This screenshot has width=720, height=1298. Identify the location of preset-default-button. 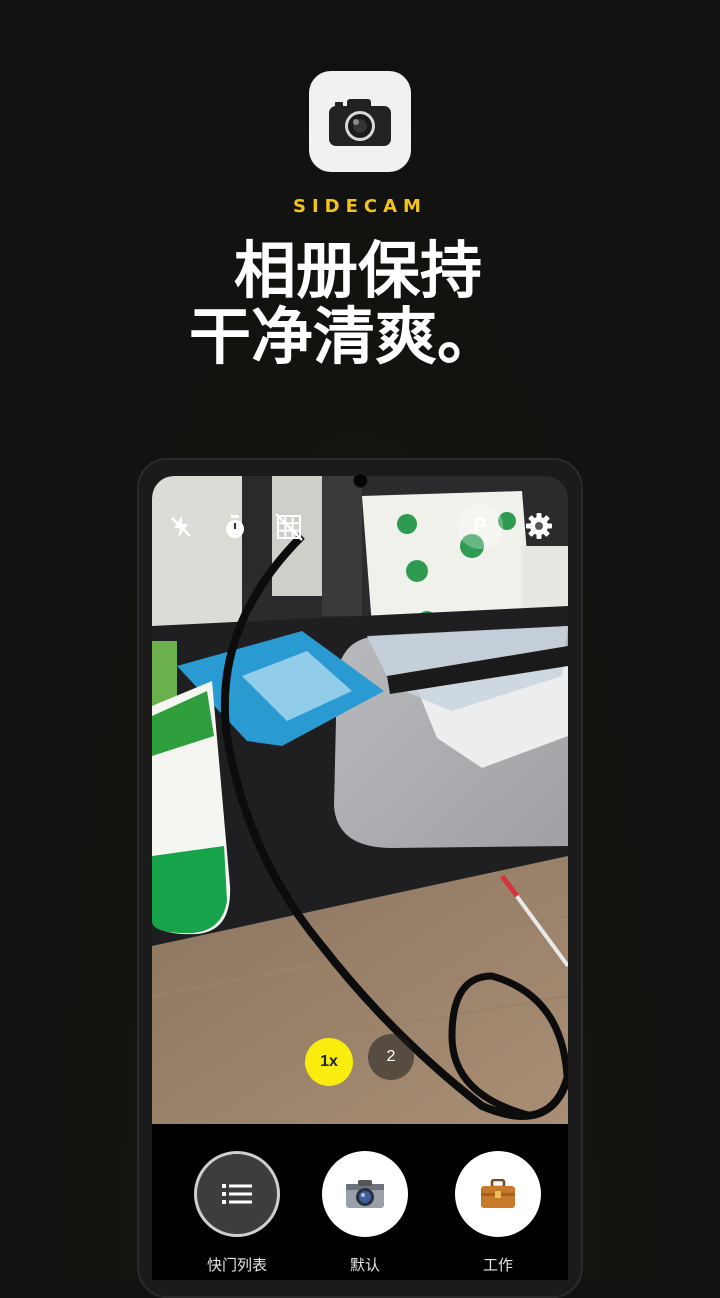
(365, 1194).